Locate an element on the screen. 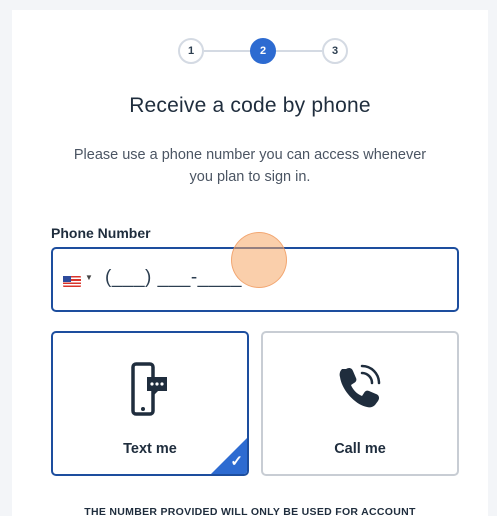 The height and width of the screenshot is (516, 497). call-me-label: Call me is located at coordinates (360, 449).